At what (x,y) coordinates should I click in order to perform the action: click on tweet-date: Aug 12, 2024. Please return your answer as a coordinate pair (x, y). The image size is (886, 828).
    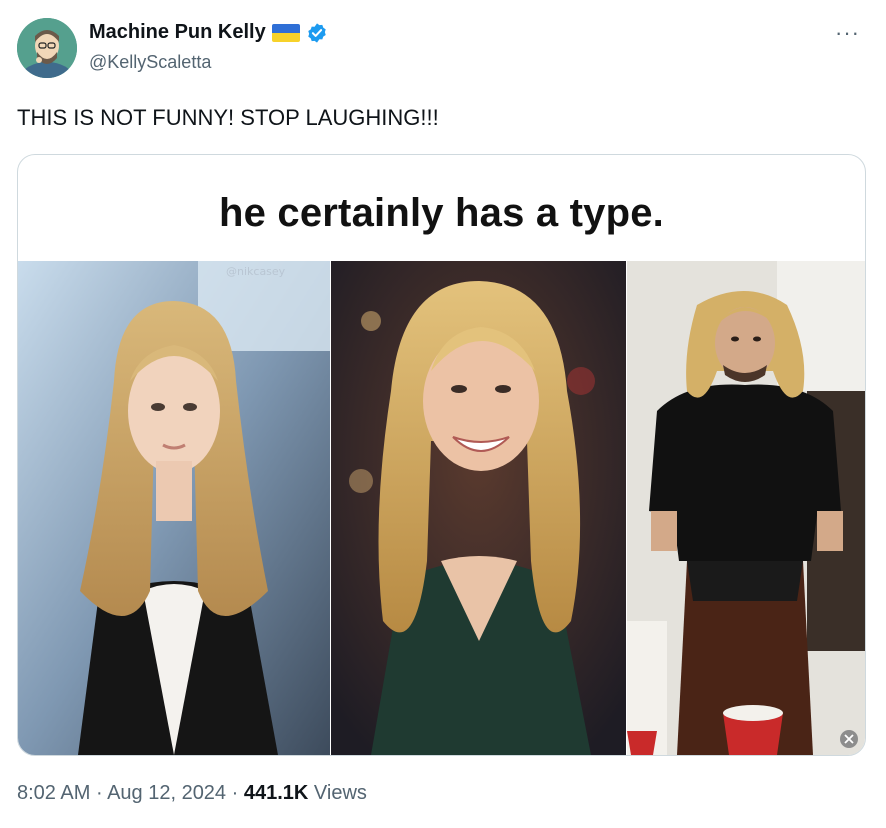
    Looking at the image, I should click on (166, 793).